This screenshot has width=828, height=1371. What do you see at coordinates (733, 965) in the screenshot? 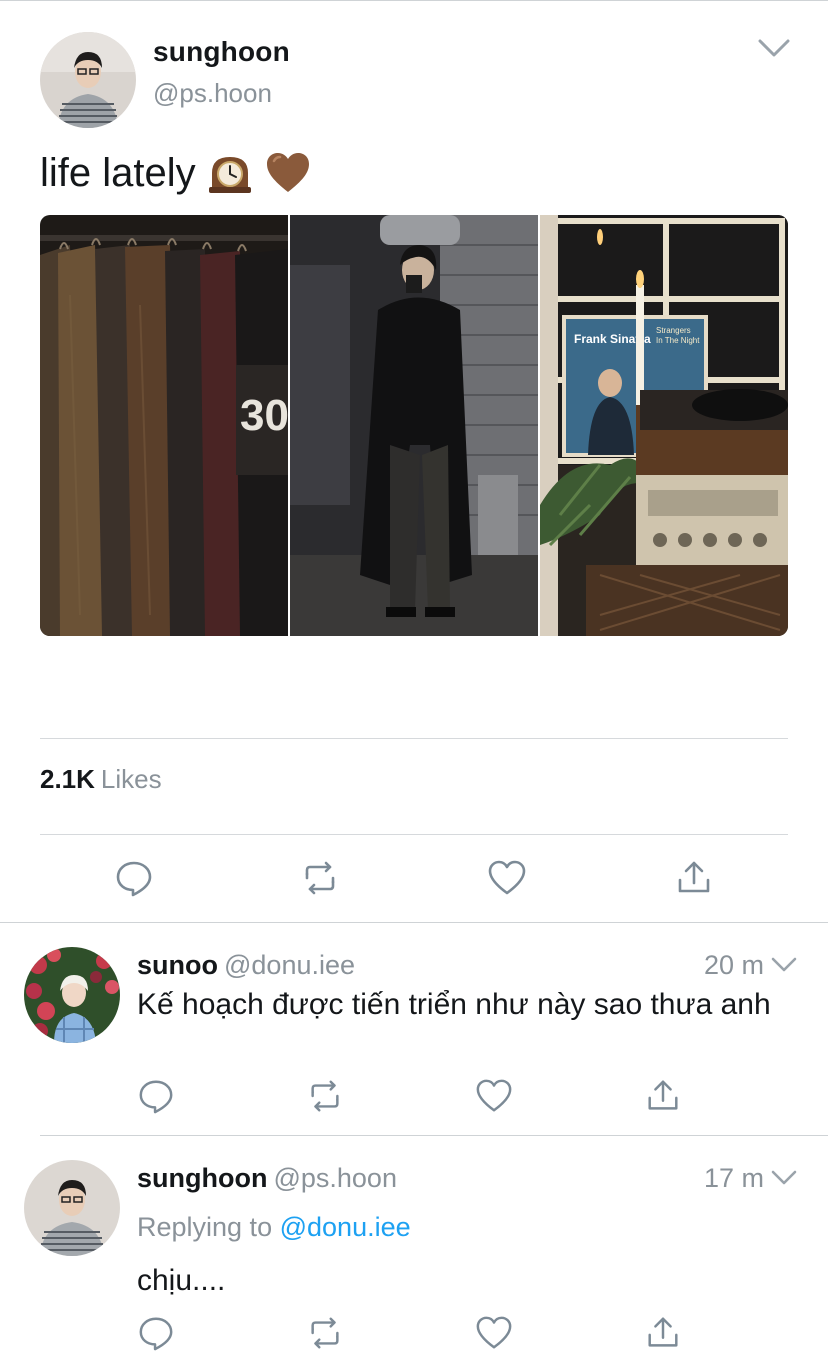
I see `timestamp: 20 m` at bounding box center [733, 965].